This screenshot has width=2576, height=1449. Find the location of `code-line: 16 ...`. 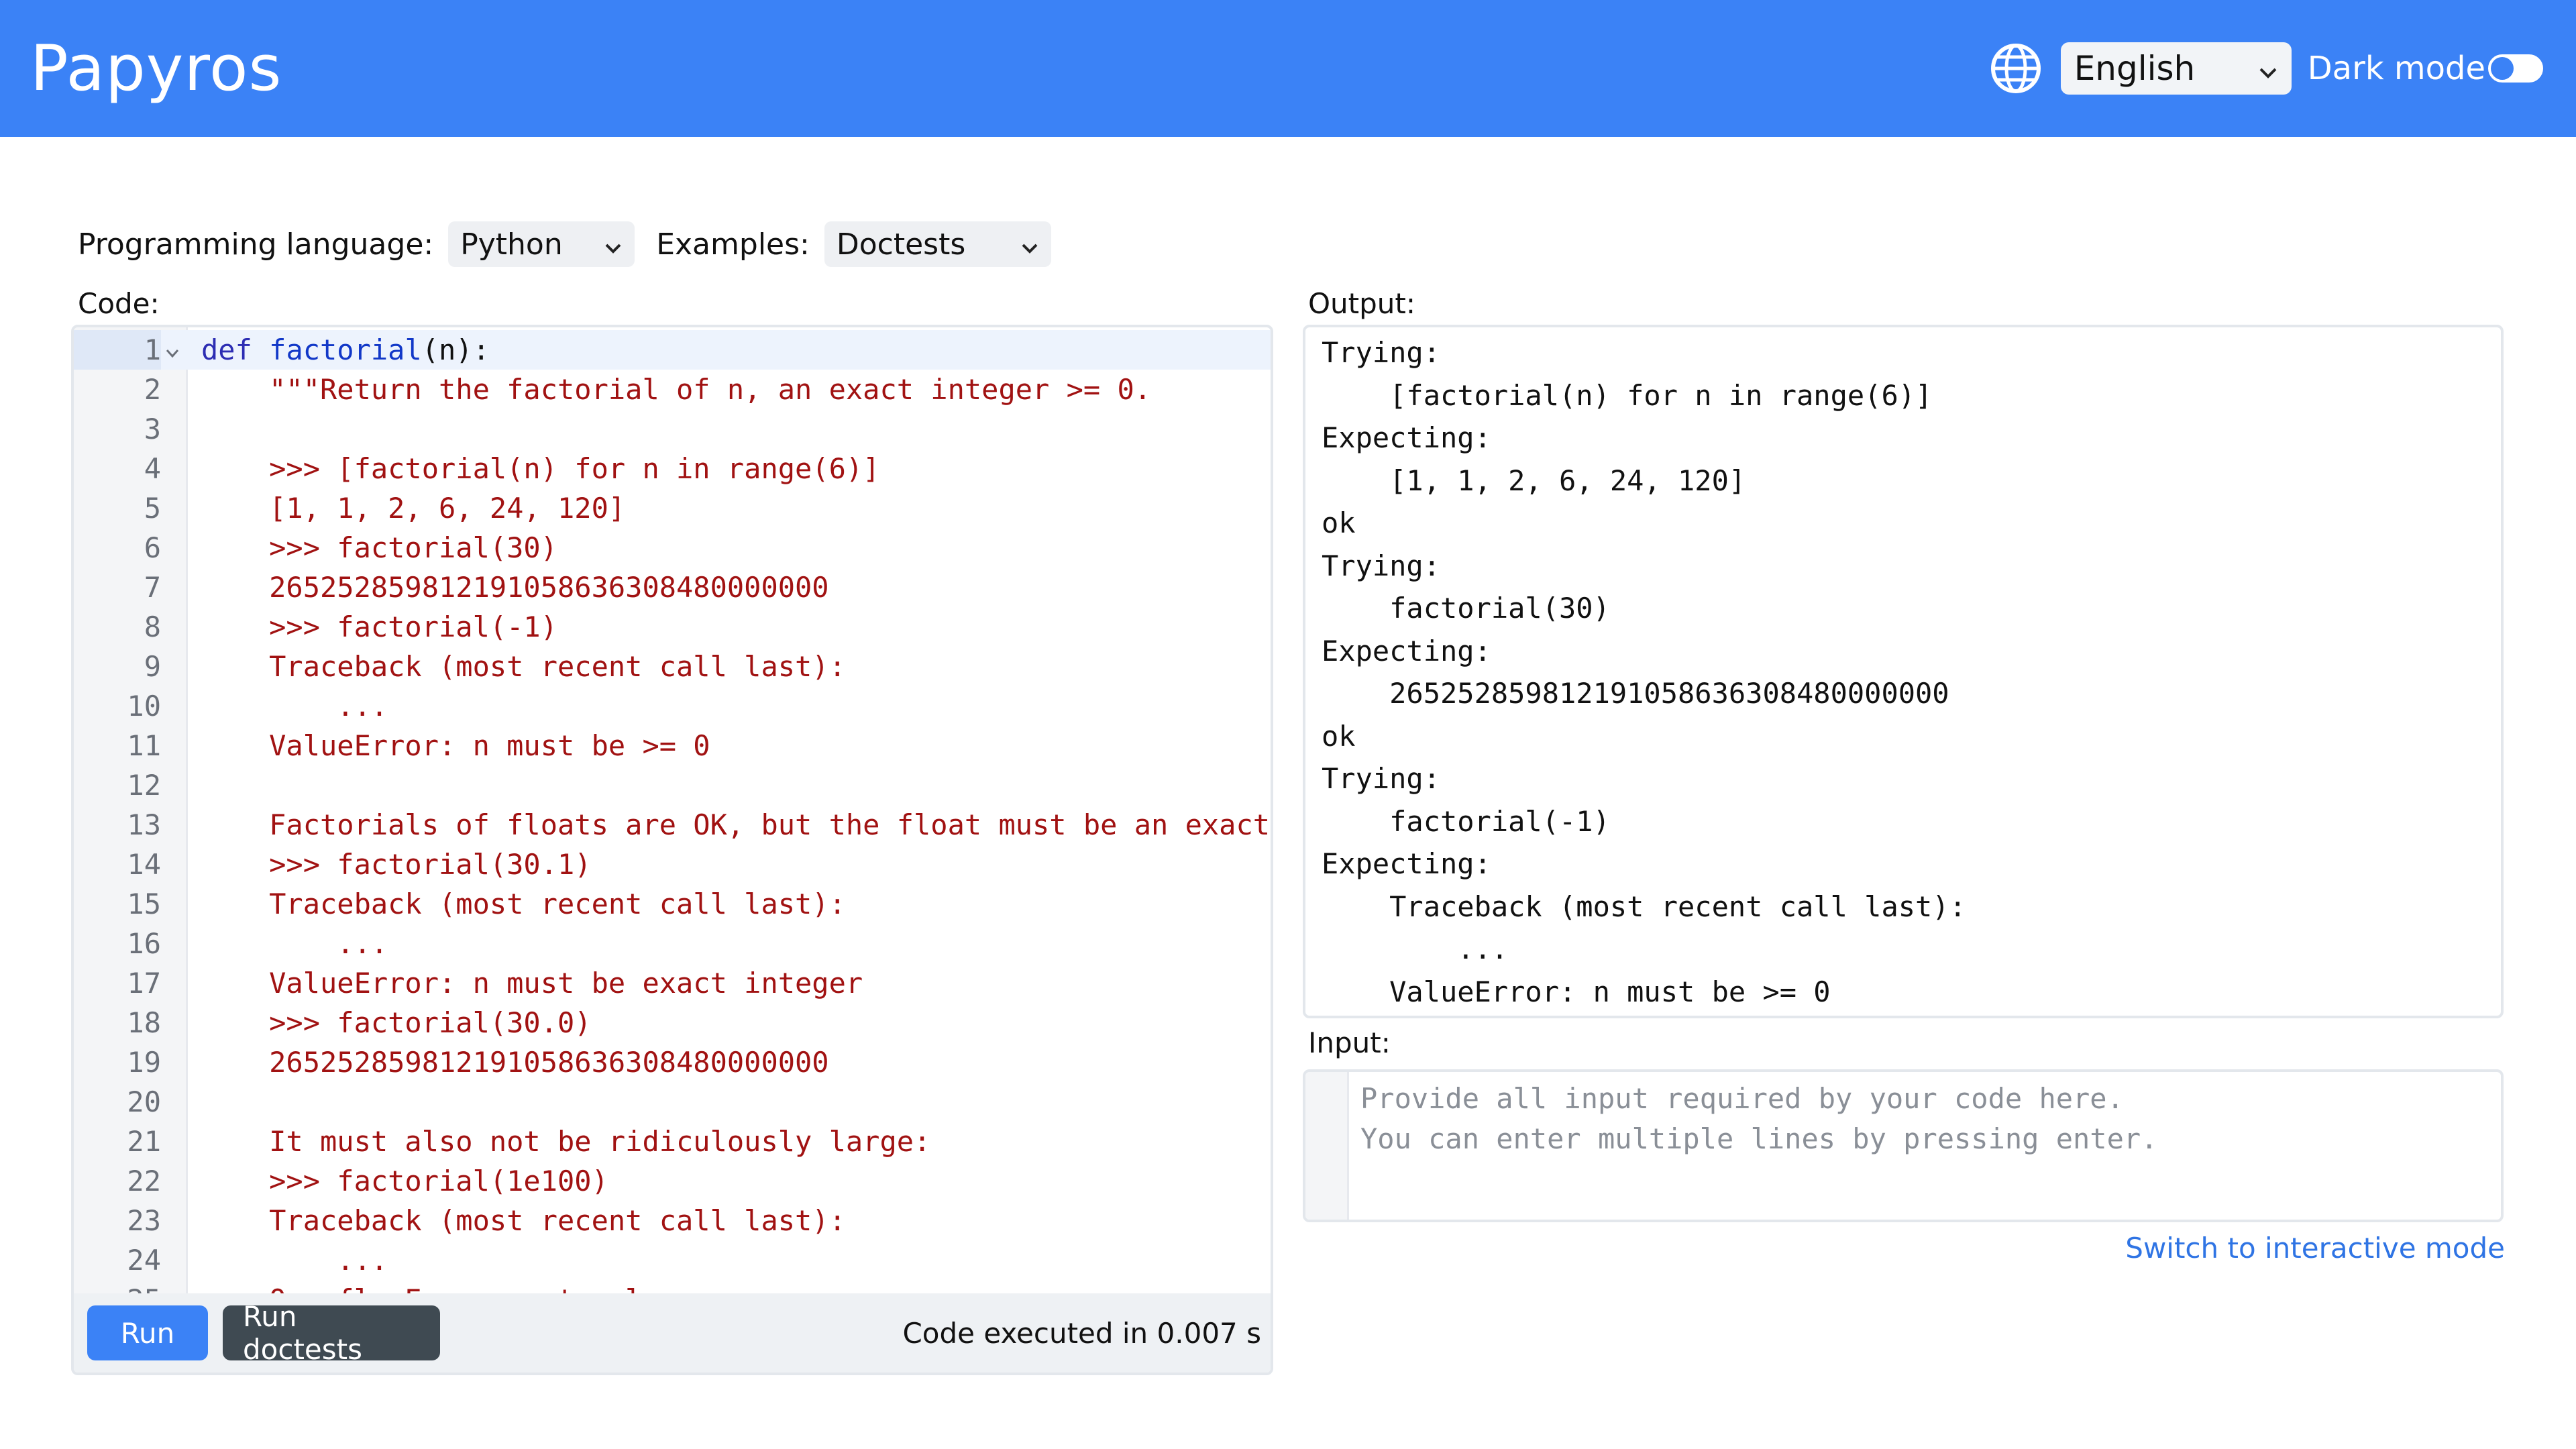

code-line: 16 ... is located at coordinates (672, 943).